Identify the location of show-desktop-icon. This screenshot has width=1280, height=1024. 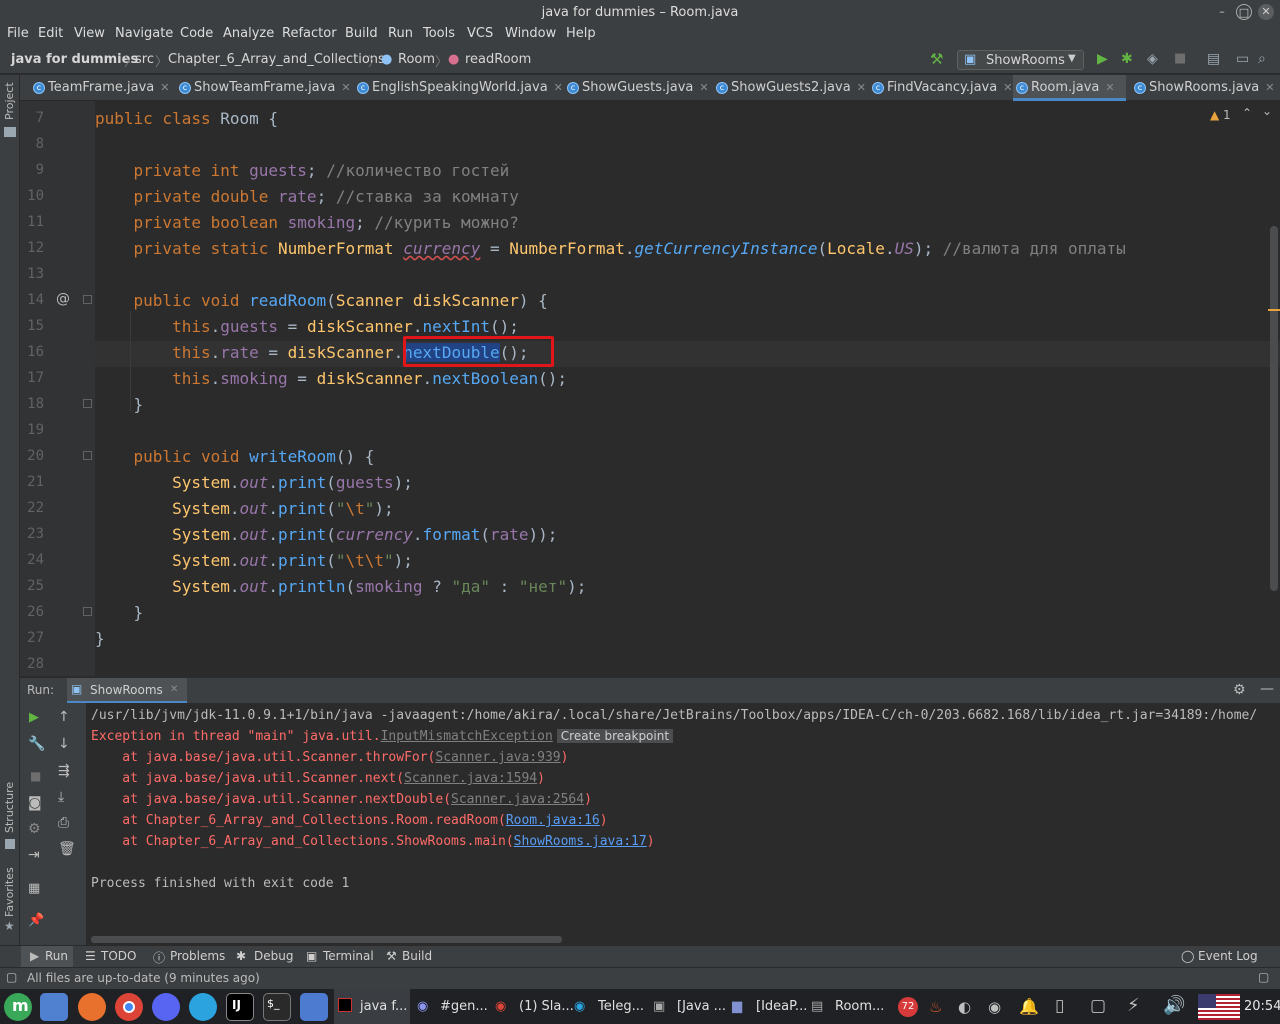
(54, 1007).